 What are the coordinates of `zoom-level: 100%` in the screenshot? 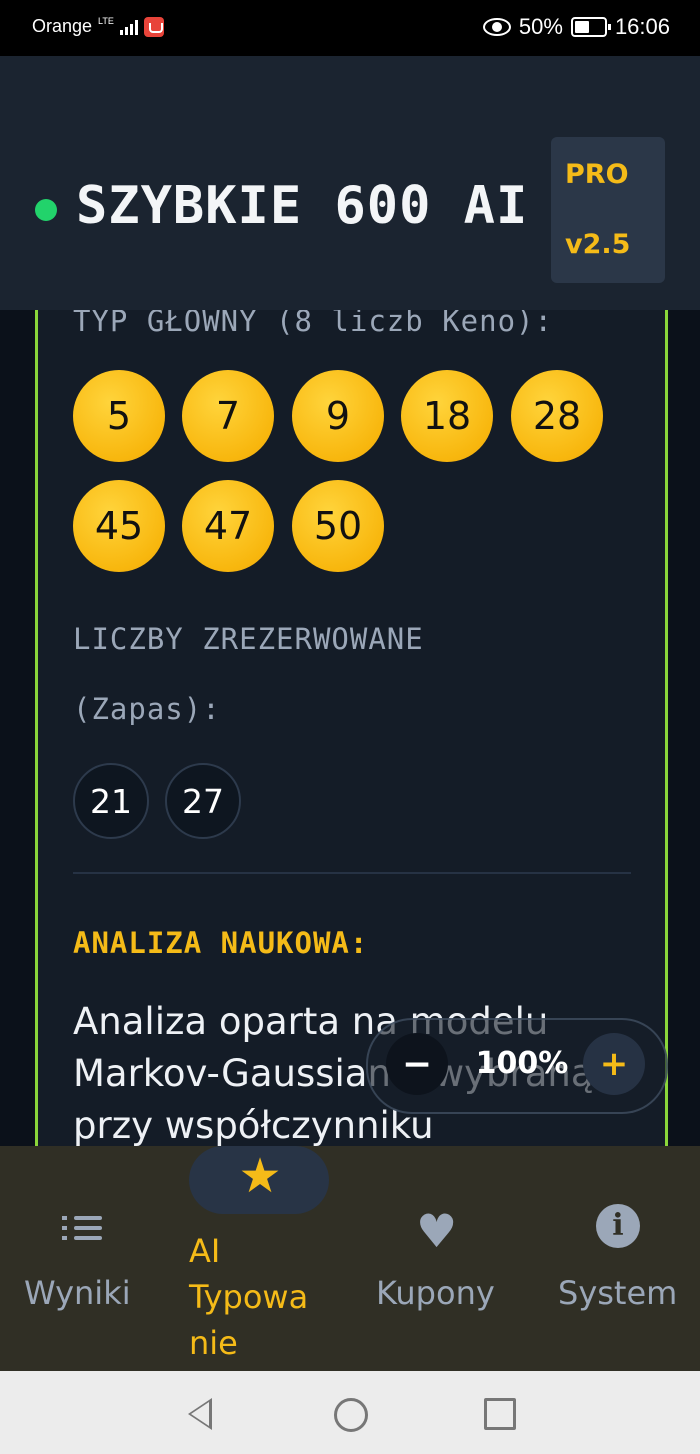 It's located at (522, 1063).